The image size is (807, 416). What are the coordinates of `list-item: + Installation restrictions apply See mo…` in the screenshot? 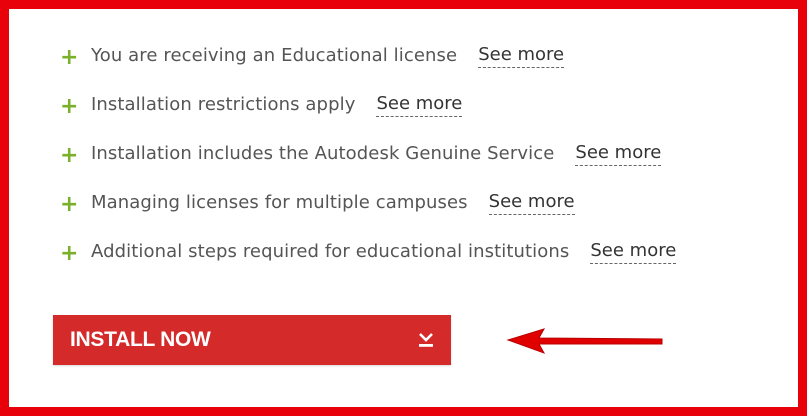 It's located at (368, 104).